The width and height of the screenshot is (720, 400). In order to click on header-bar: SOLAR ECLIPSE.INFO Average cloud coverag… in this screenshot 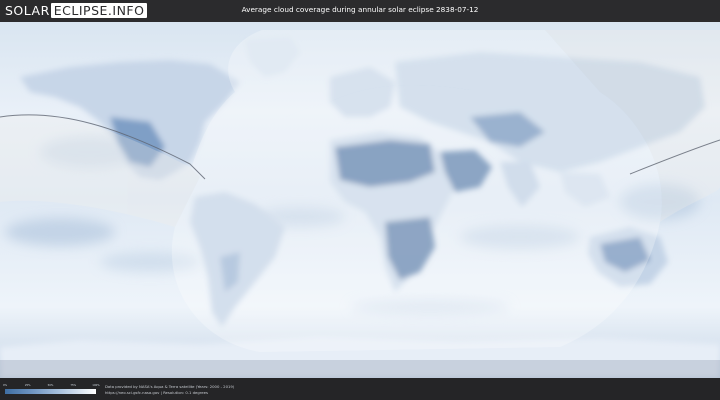, I will do `click(360, 11)`.